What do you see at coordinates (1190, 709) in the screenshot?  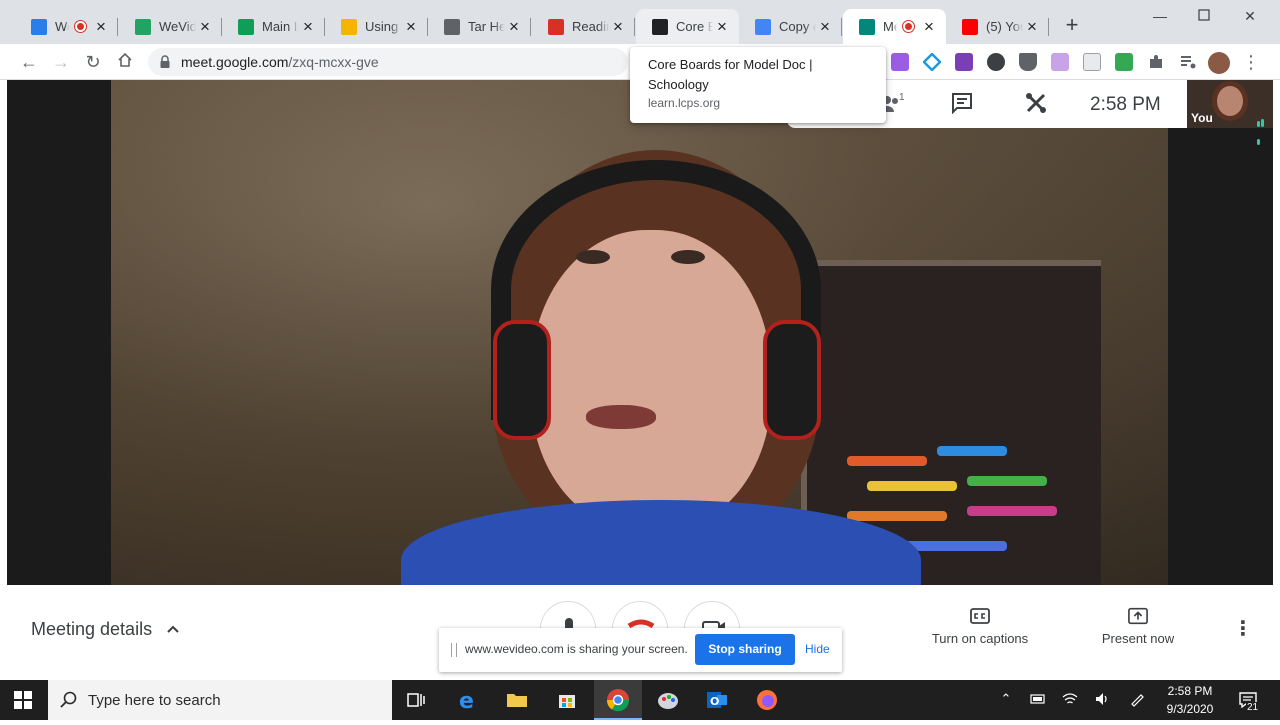 I see `taskbar-date: 9/3/2020` at bounding box center [1190, 709].